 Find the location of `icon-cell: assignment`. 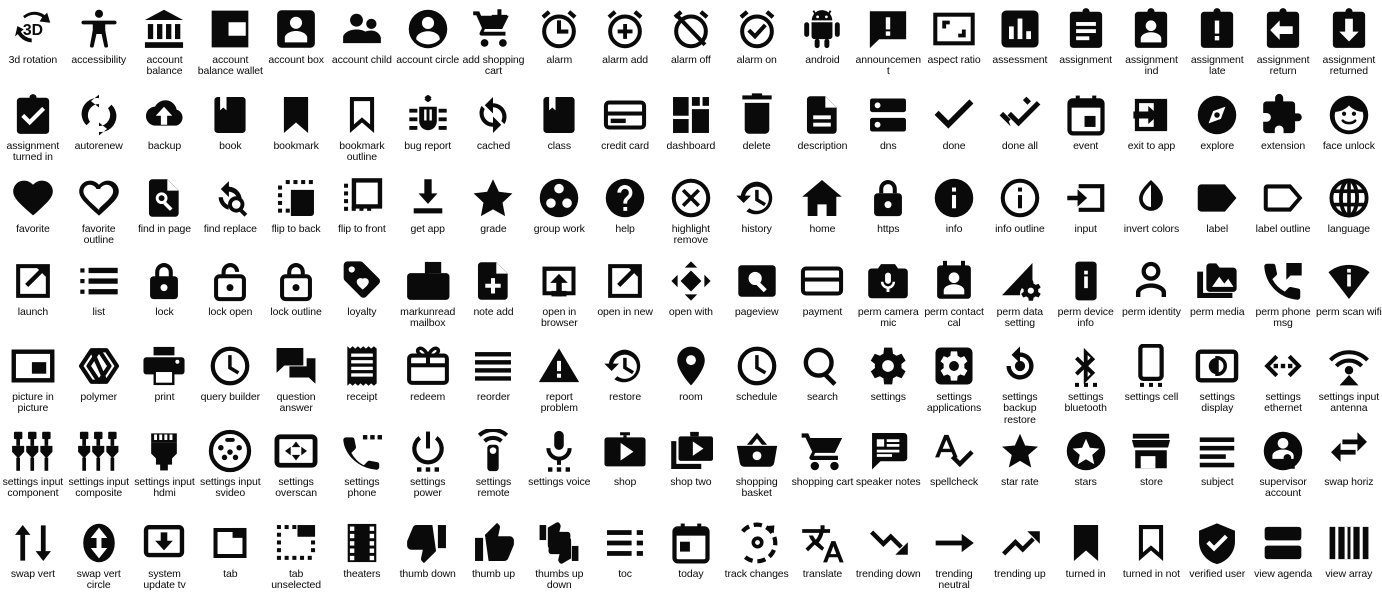

icon-cell: assignment is located at coordinates (1086, 43).